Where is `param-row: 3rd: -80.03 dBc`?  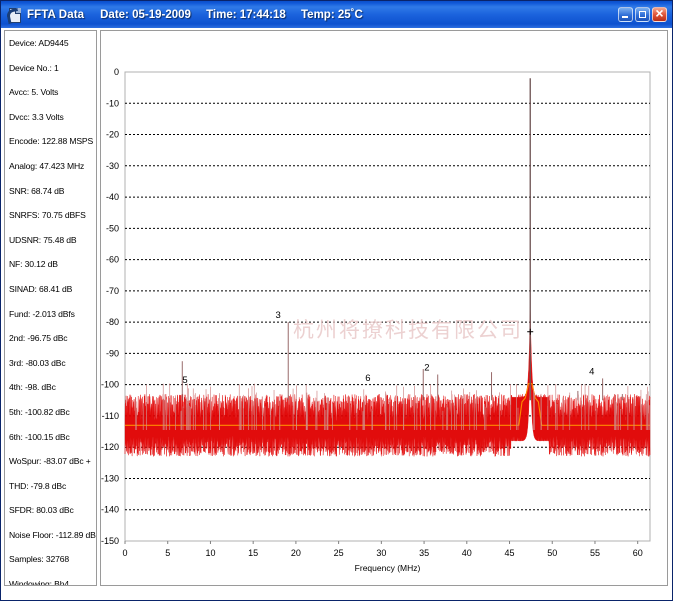 param-row: 3rd: -80.03 dBc is located at coordinates (37, 362).